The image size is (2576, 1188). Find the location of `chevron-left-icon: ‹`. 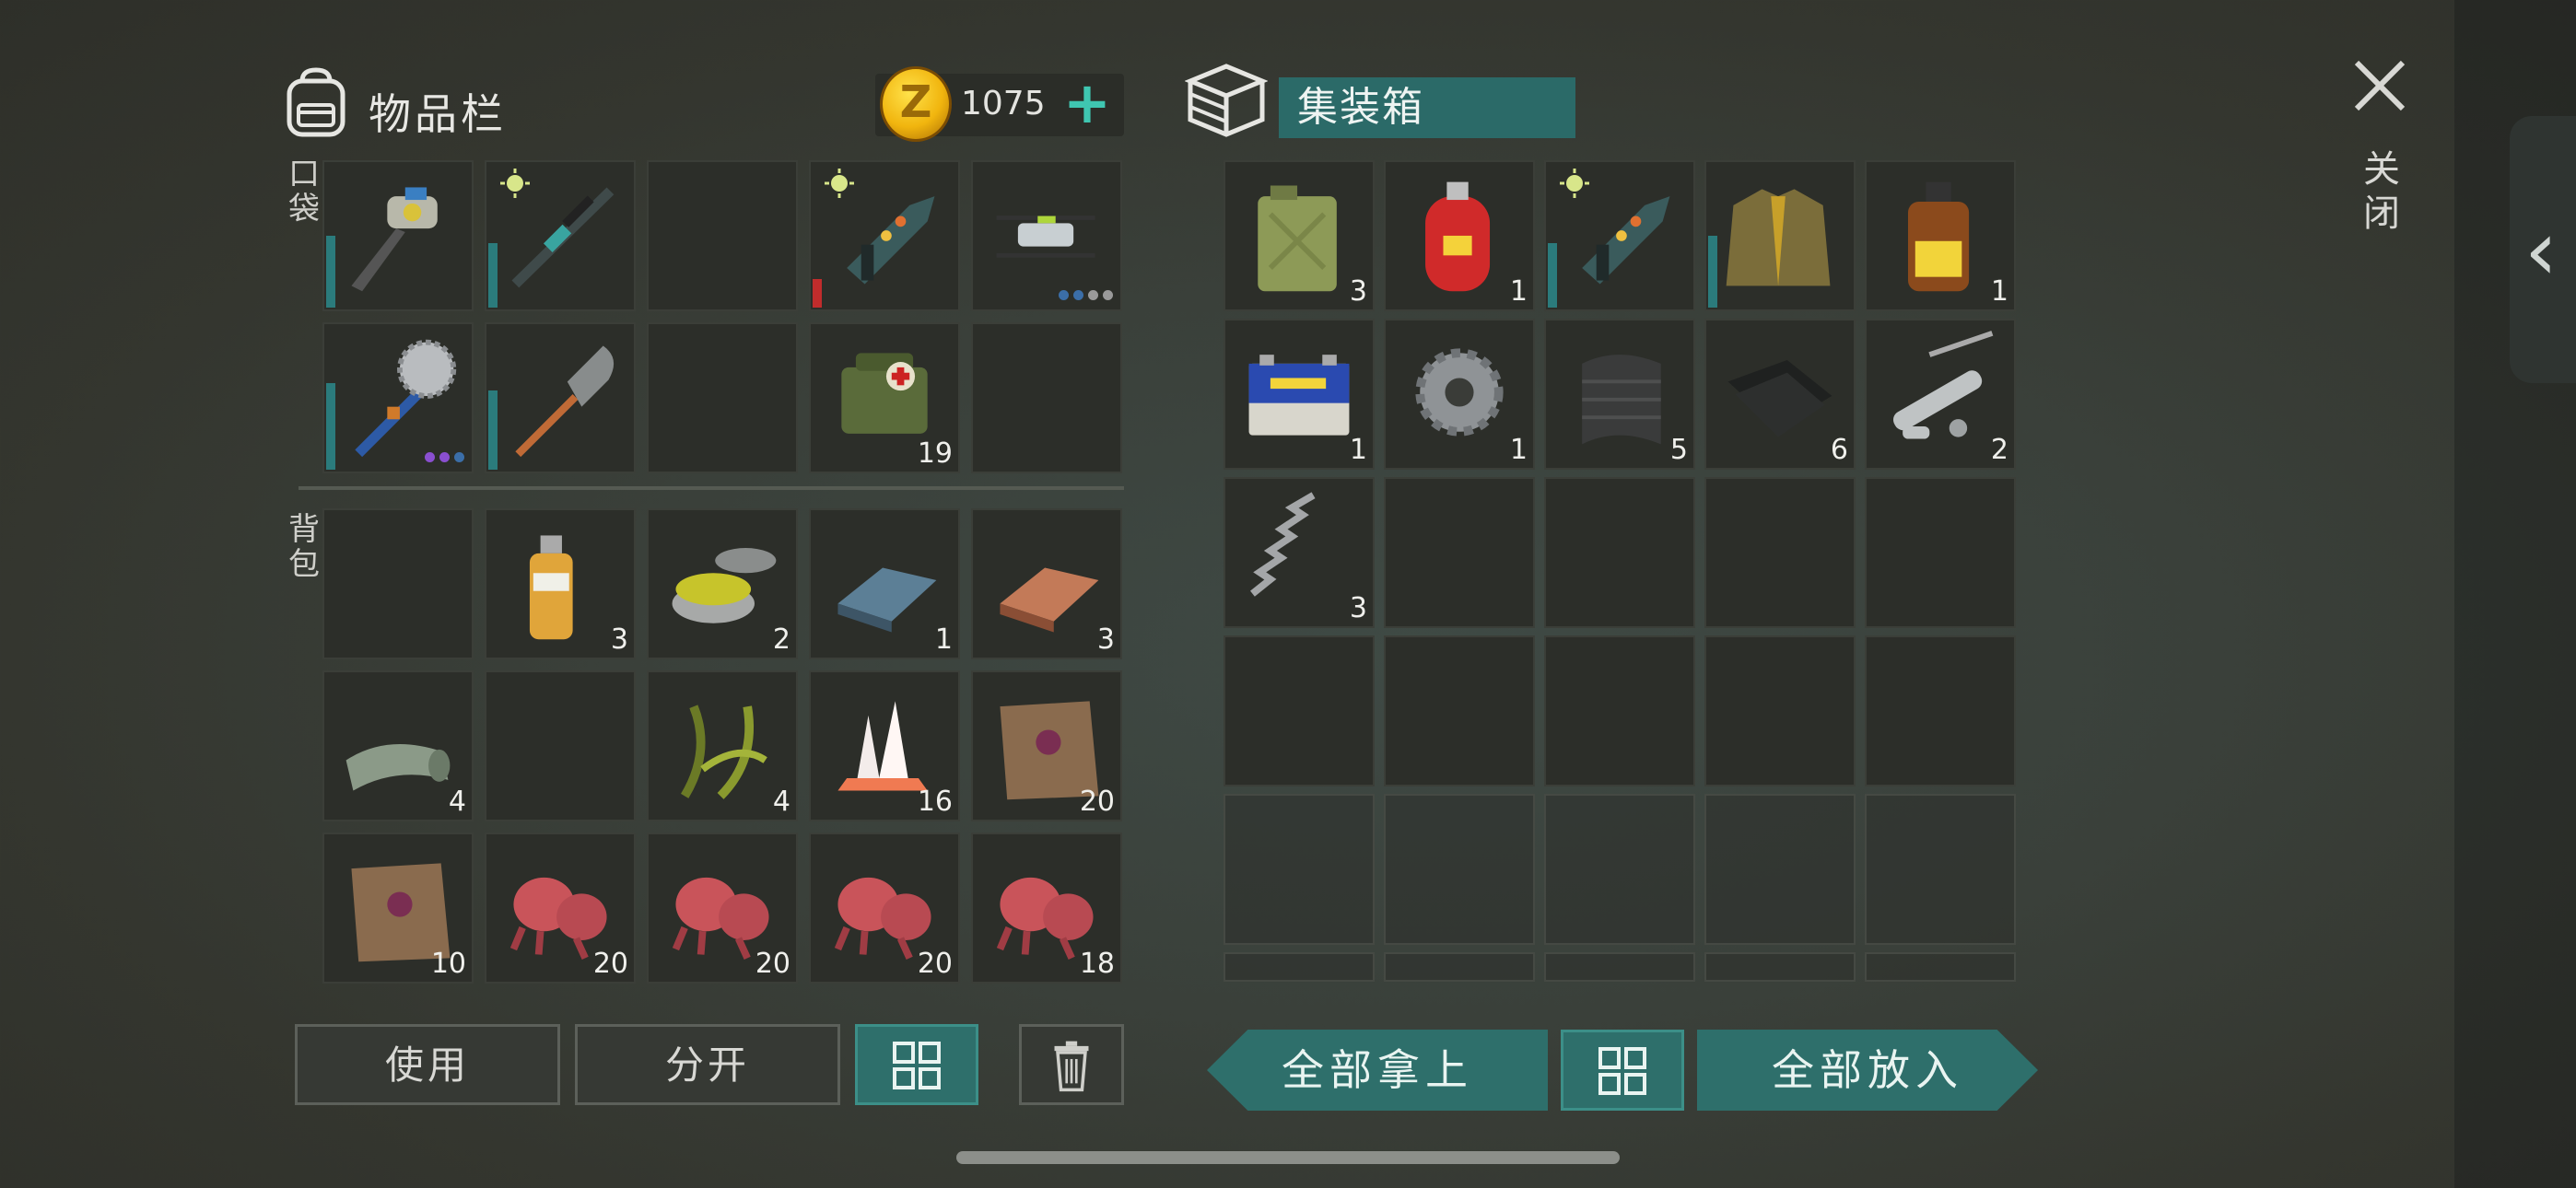

chevron-left-icon: ‹ is located at coordinates (2541, 251).